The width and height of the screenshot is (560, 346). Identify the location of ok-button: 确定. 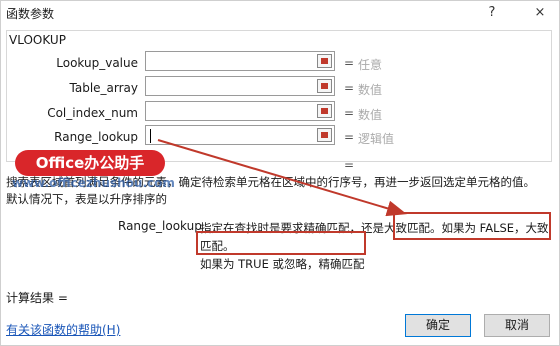
(438, 325).